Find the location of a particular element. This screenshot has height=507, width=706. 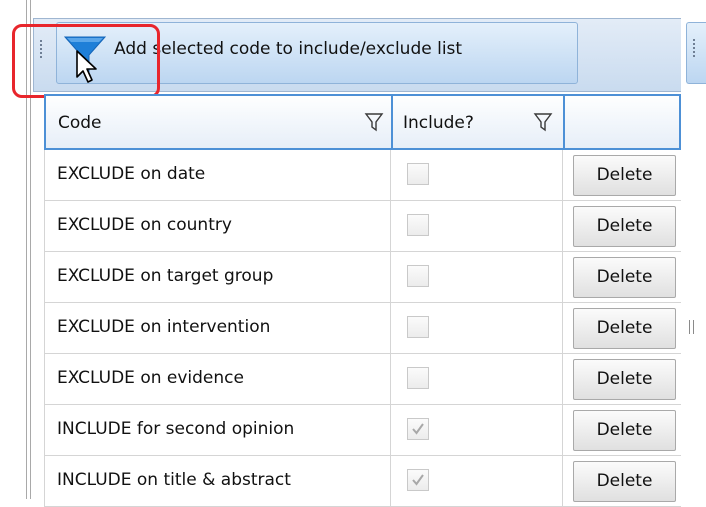

table-row: INCLUDE on title & abstract Delete is located at coordinates (362, 481).